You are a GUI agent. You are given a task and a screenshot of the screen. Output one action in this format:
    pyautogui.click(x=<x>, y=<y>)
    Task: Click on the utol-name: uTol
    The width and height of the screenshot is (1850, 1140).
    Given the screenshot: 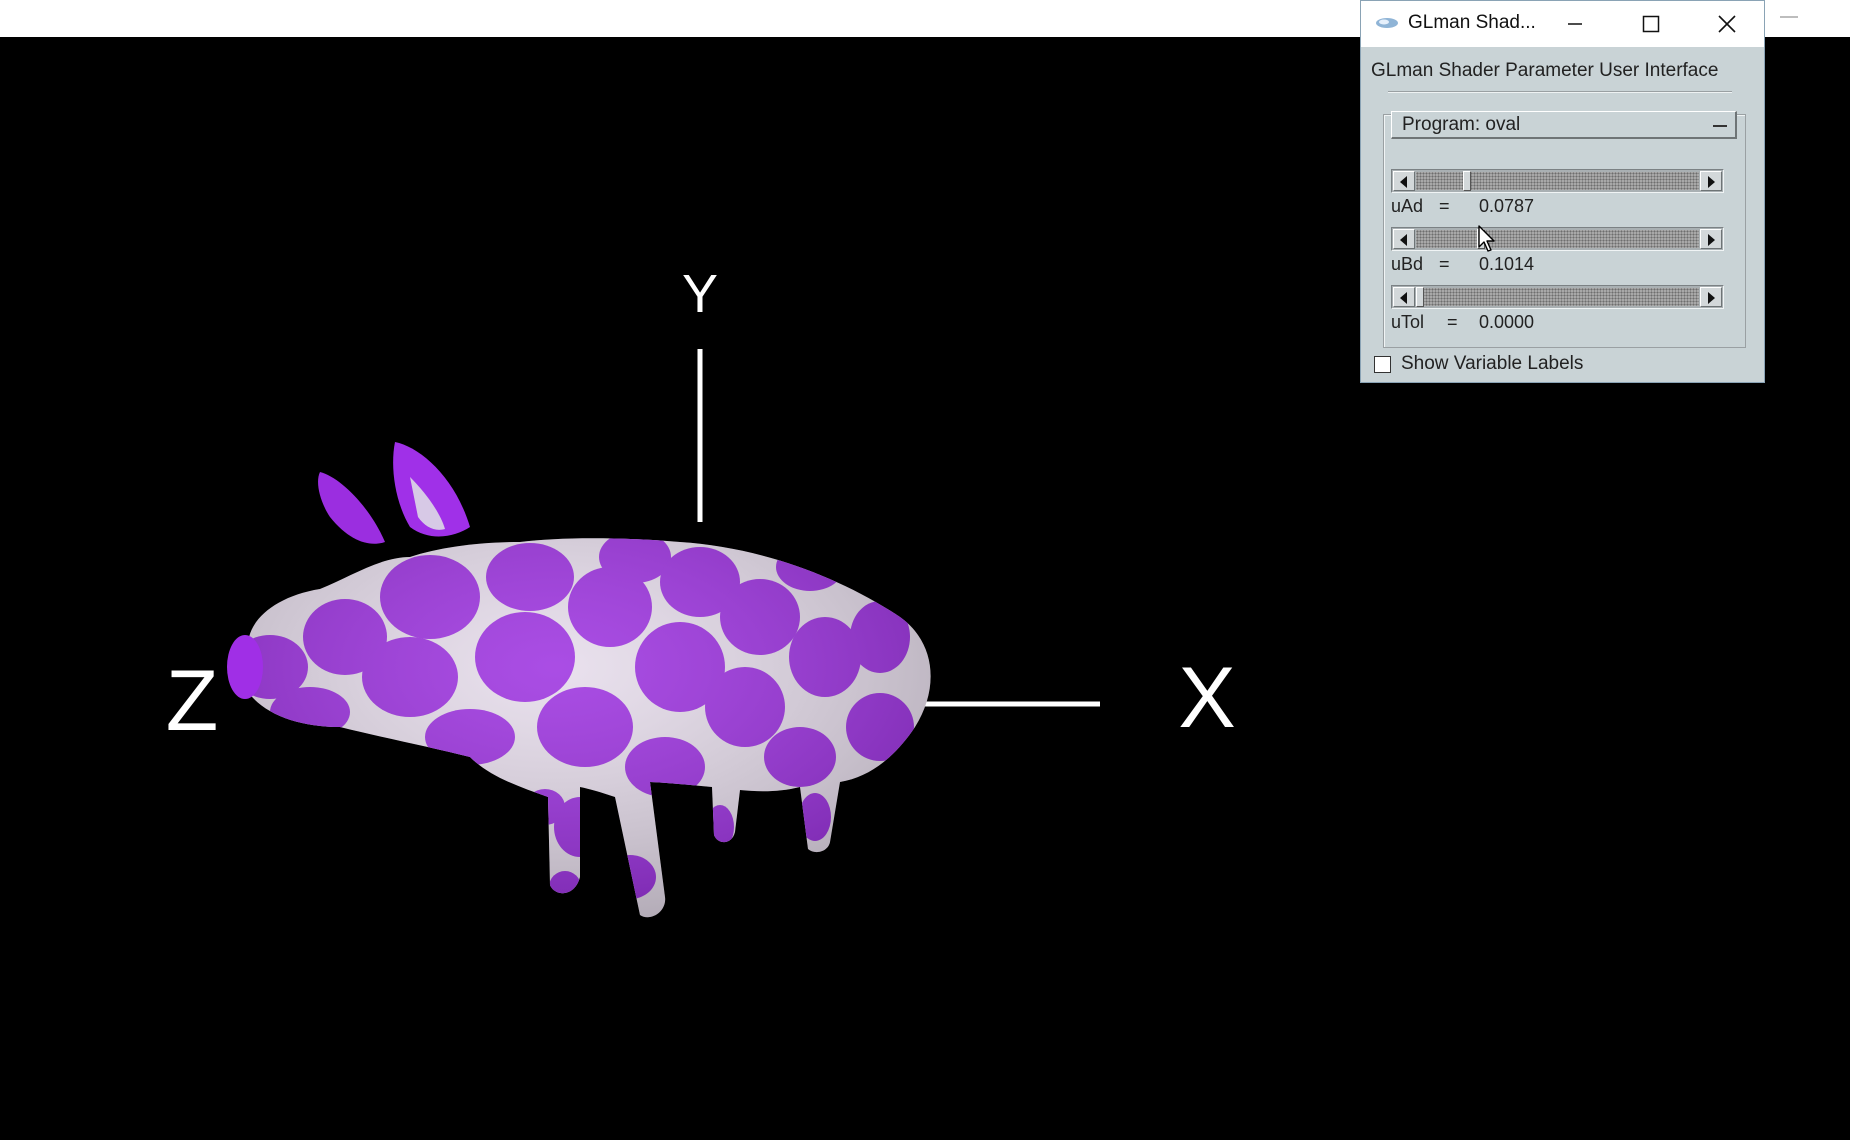 What is the action you would take?
    pyautogui.click(x=1408, y=322)
    